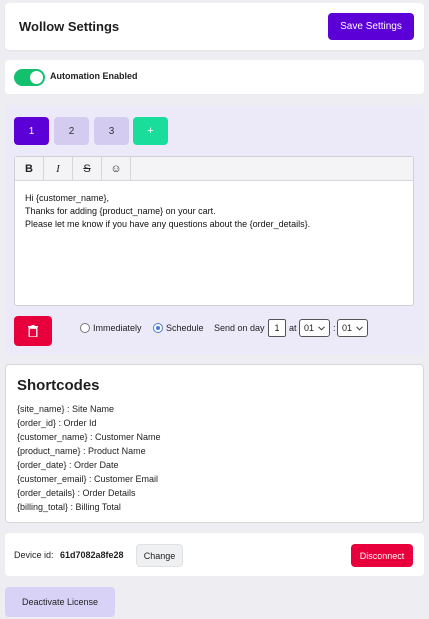 Image resolution: width=429 pixels, height=619 pixels. Describe the element at coordinates (67, 198) in the screenshot. I see `editor-line: Hi {customer_name},` at that location.